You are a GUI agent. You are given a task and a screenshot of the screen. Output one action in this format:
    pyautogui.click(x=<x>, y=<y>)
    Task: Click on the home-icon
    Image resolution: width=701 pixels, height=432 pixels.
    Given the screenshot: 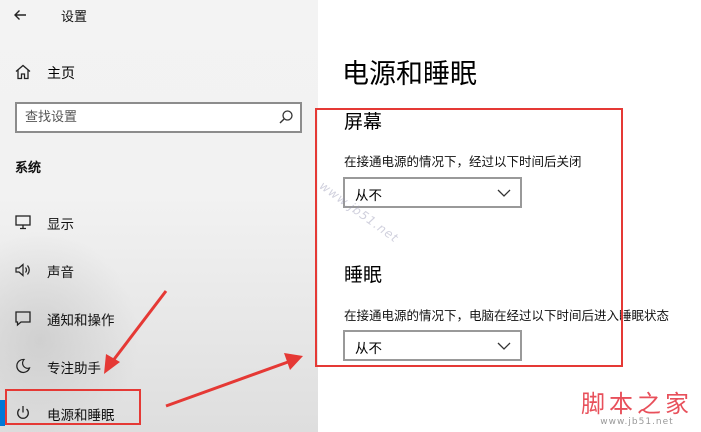 What is the action you would take?
    pyautogui.click(x=23, y=72)
    